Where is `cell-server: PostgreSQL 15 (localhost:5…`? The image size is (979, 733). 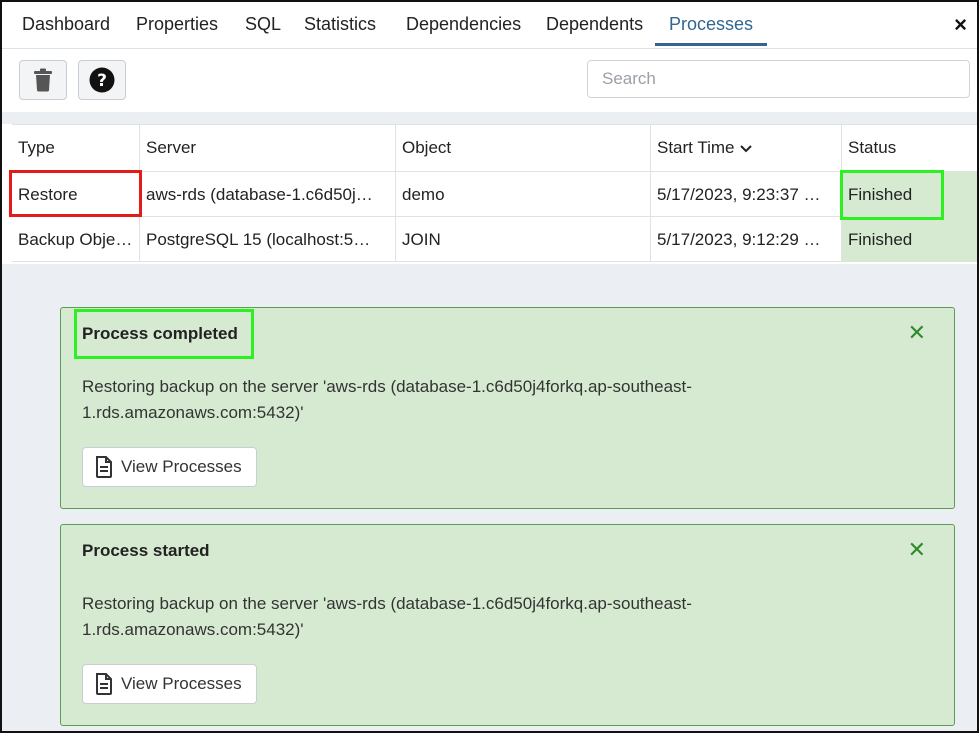 cell-server: PostgreSQL 15 (localhost:5… is located at coordinates (268, 239).